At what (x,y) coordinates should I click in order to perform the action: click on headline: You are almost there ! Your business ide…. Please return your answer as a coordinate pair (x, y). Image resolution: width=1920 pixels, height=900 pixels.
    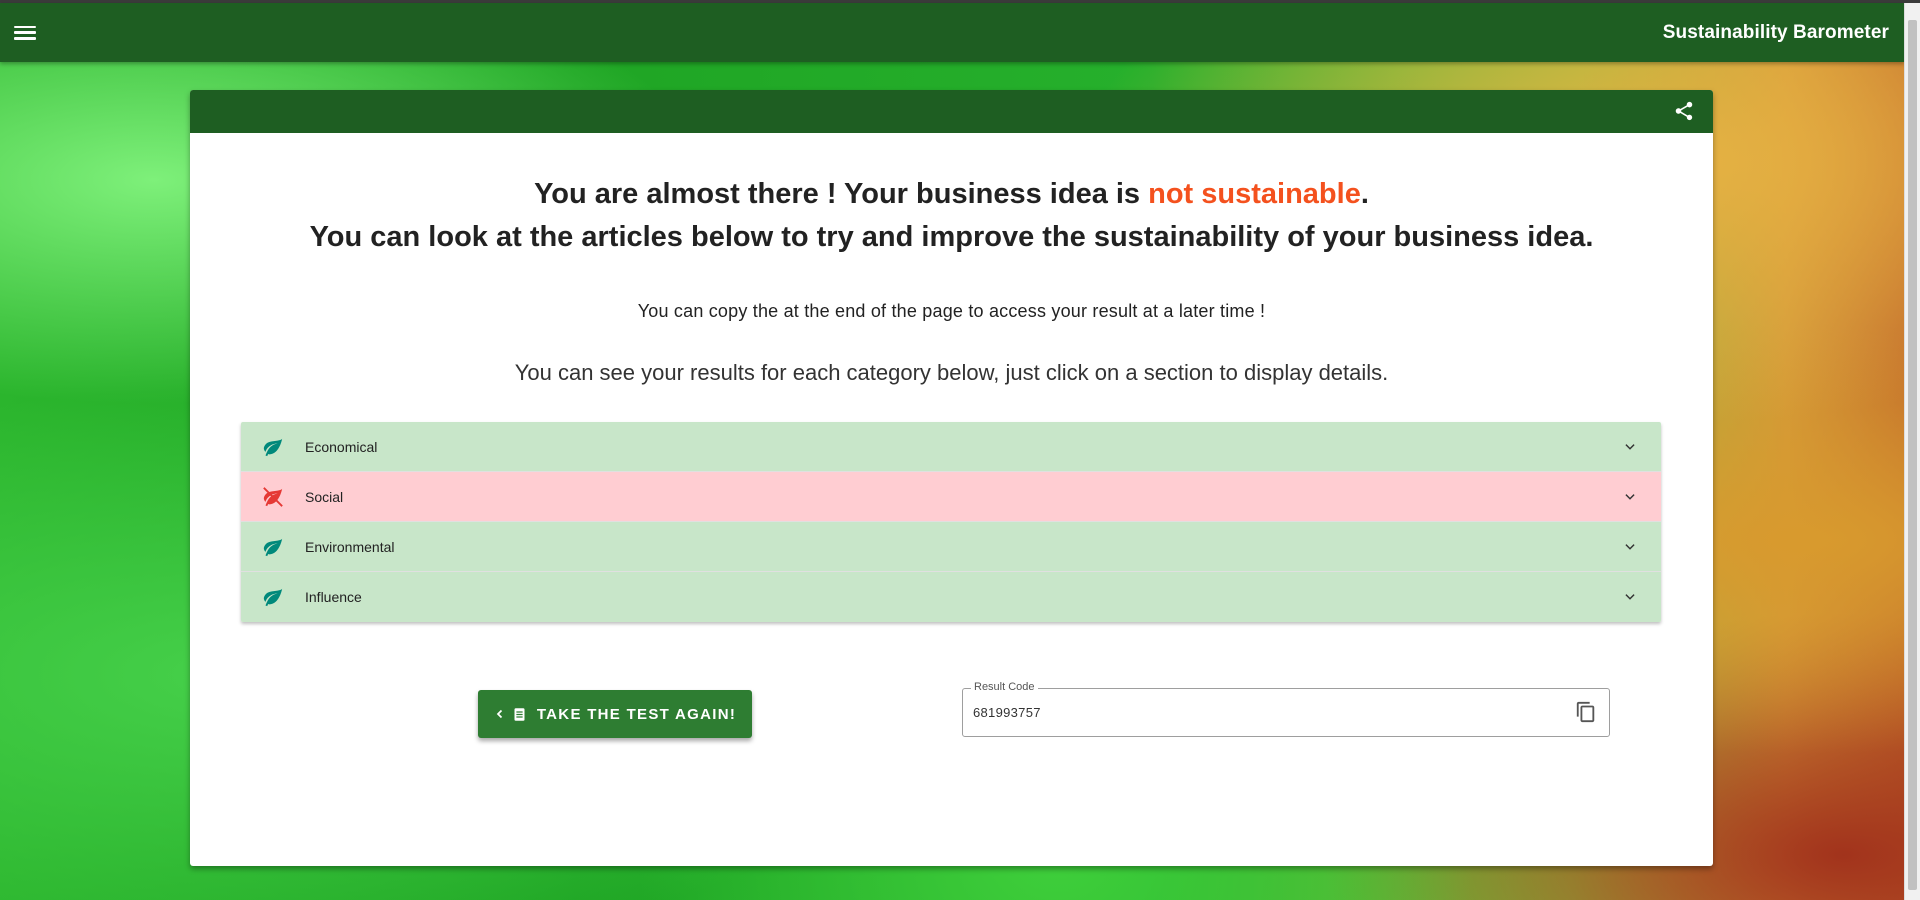
    Looking at the image, I should click on (951, 216).